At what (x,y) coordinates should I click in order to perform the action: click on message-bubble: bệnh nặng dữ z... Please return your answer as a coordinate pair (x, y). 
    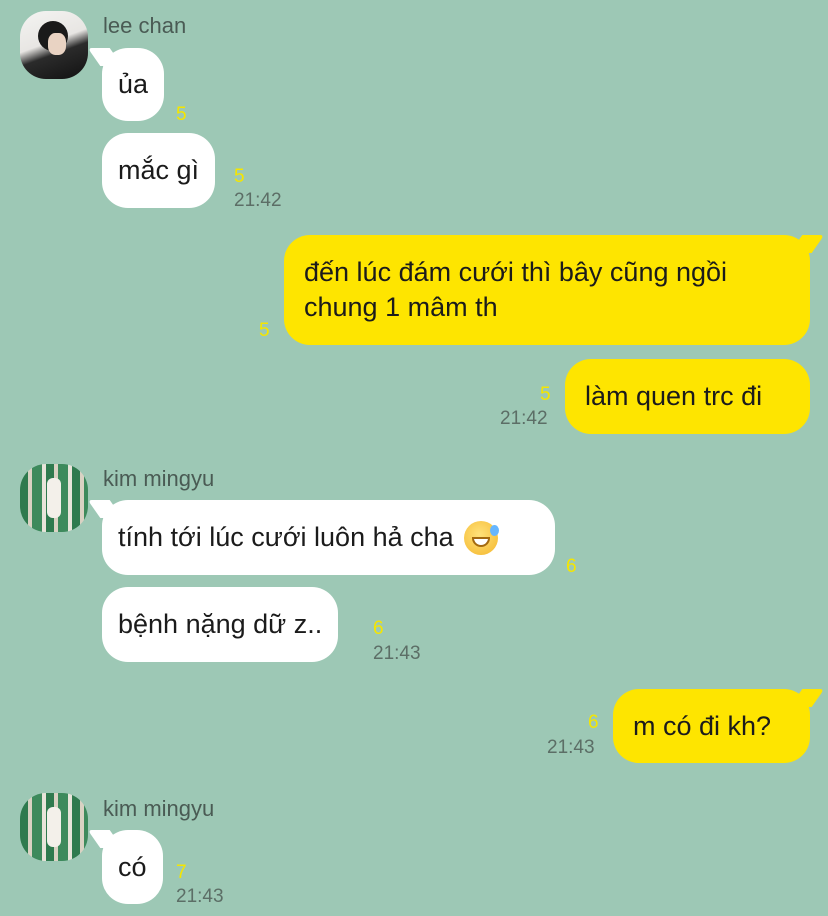
    Looking at the image, I should click on (220, 624).